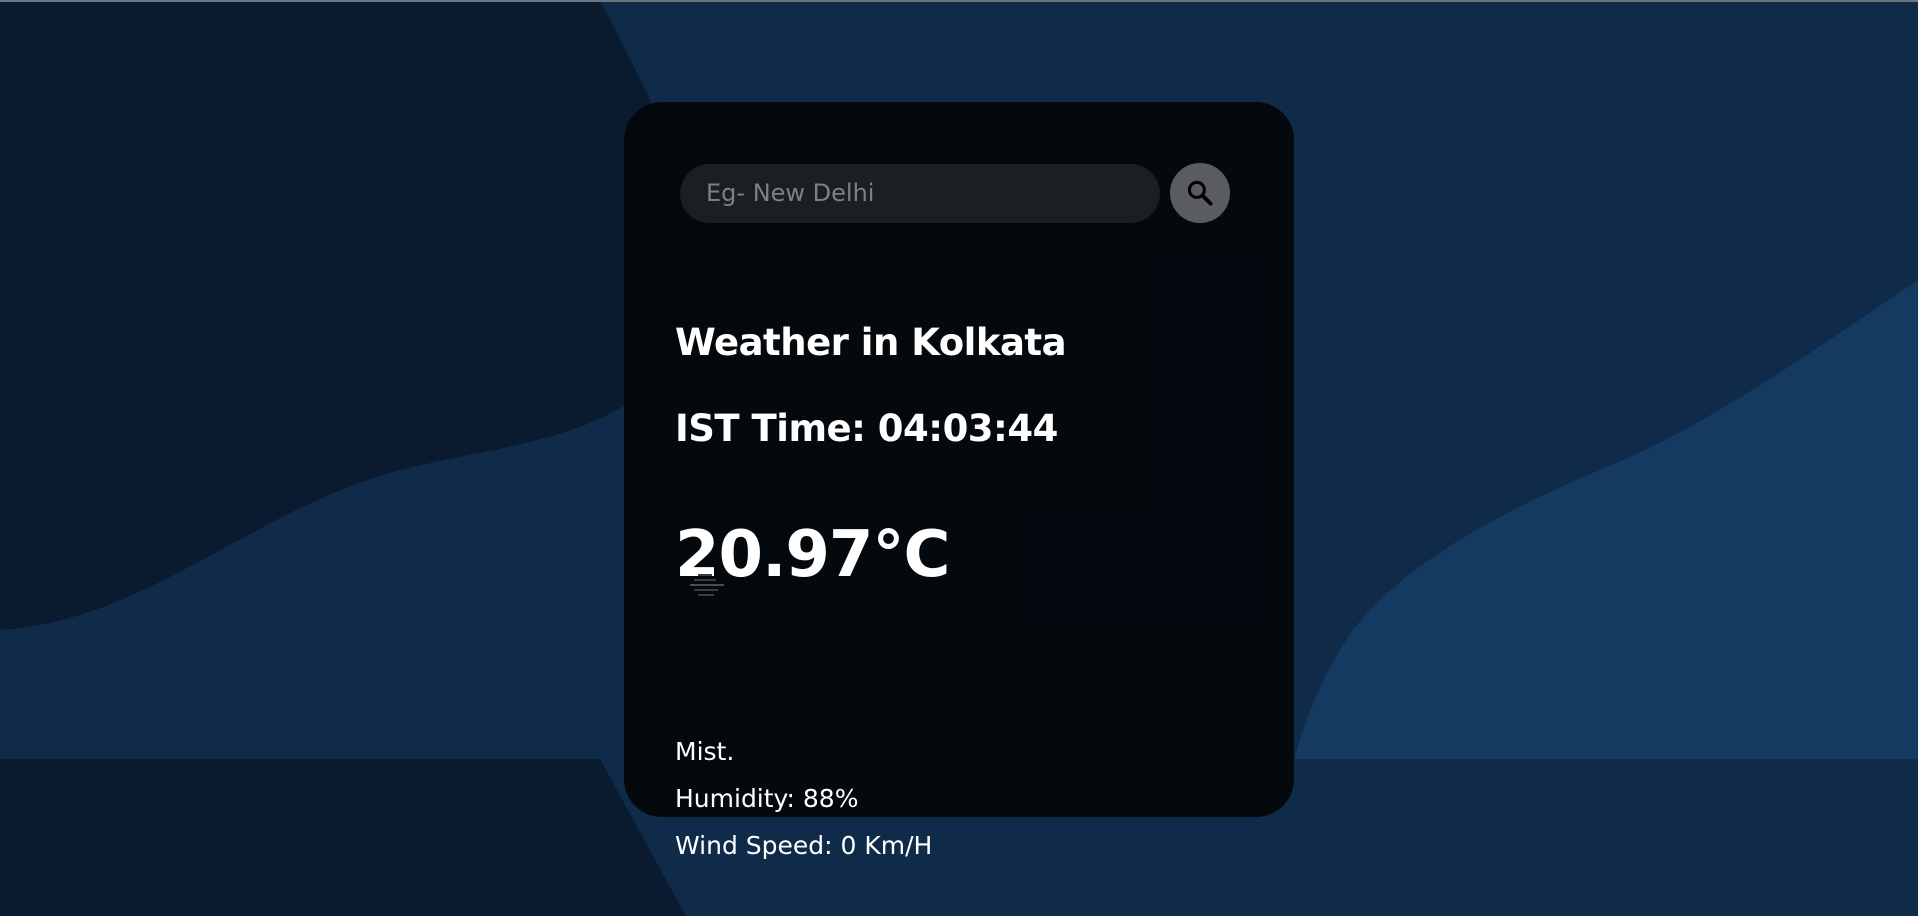 The width and height of the screenshot is (1918, 916). Describe the element at coordinates (767, 798) in the screenshot. I see `humidity: Humidity: 88%` at that location.